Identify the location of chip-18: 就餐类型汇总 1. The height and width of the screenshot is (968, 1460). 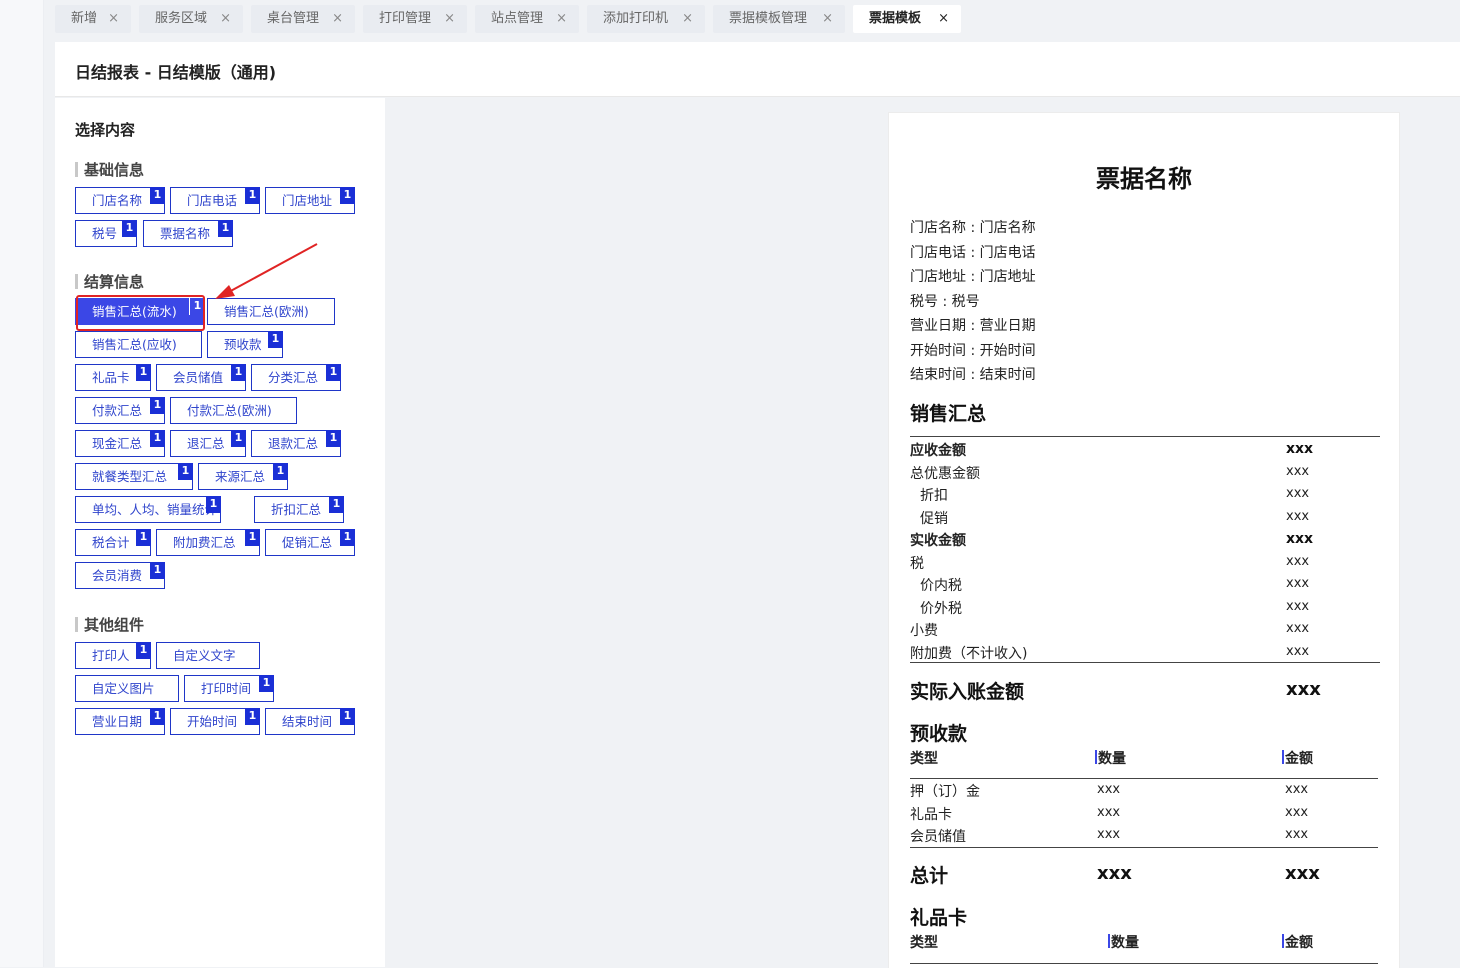
(134, 476).